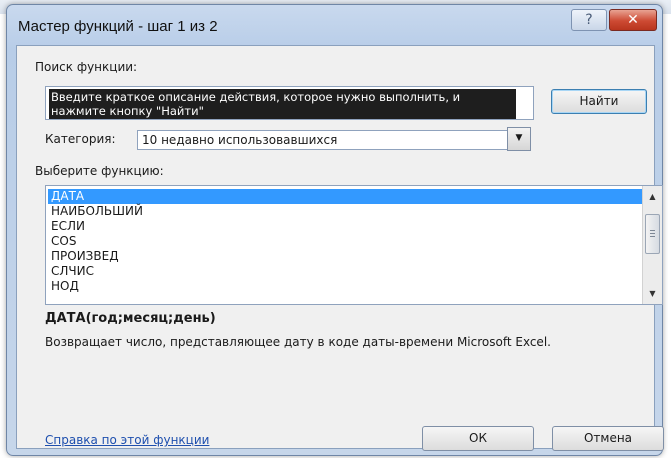  I want to click on list-item: СЛЧИС, so click(346, 271).